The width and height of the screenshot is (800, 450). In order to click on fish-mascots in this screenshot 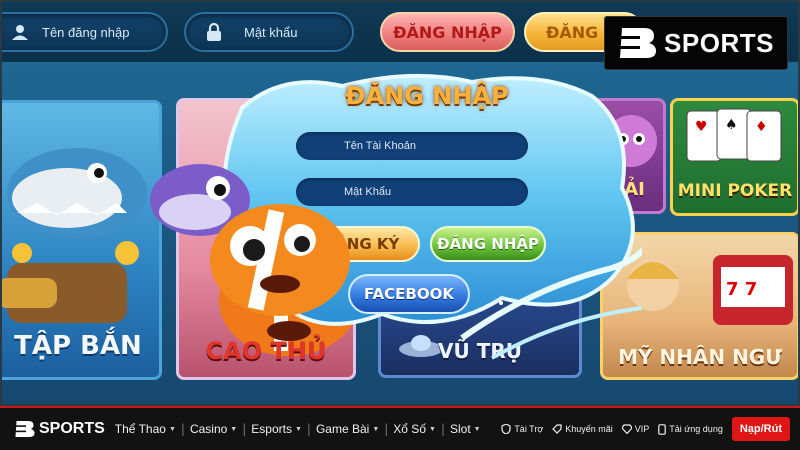, I will do `click(250, 240)`.